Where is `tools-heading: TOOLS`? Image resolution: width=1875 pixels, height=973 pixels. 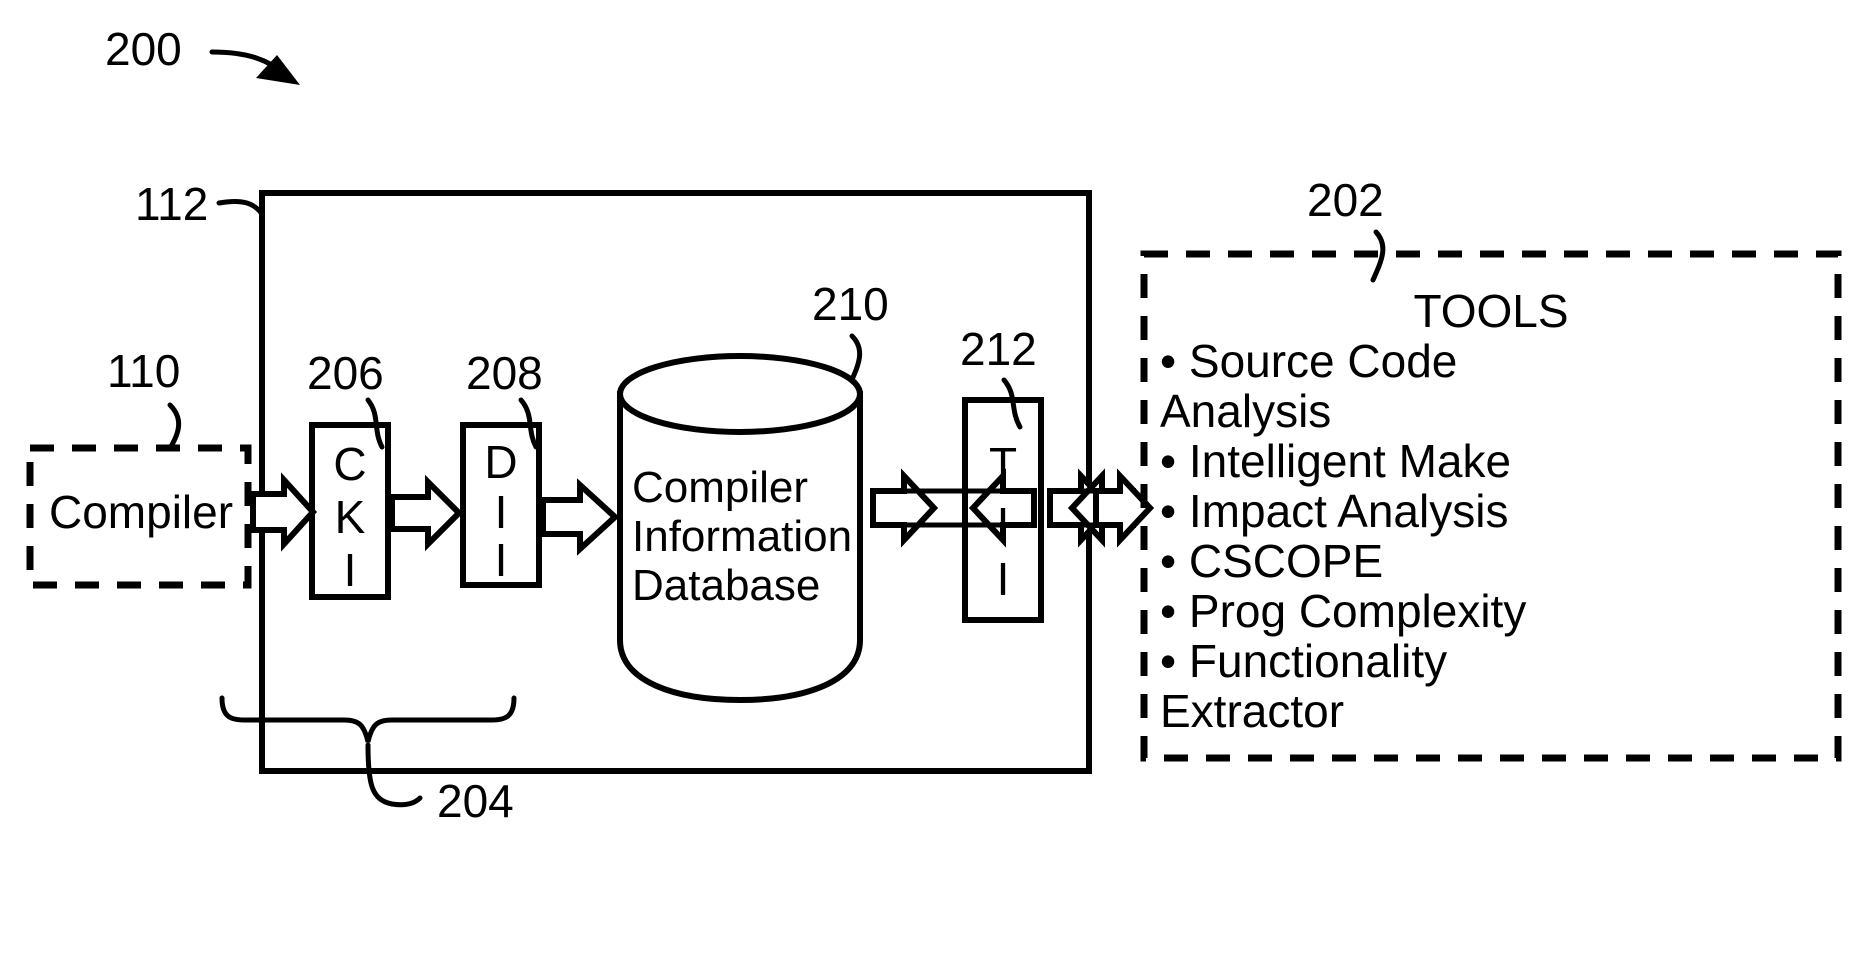
tools-heading: TOOLS is located at coordinates (1490, 311).